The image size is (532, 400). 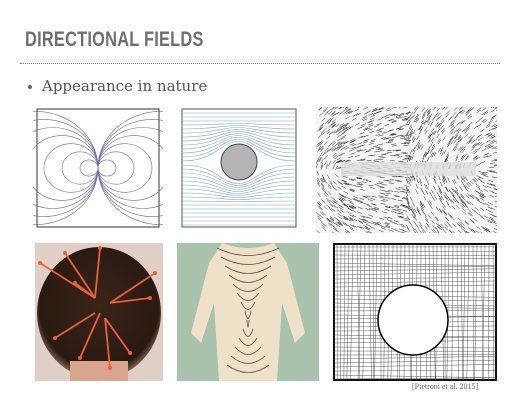 What do you see at coordinates (114, 39) in the screenshot?
I see `slide-title: DIRECTIONAL FIELDS` at bounding box center [114, 39].